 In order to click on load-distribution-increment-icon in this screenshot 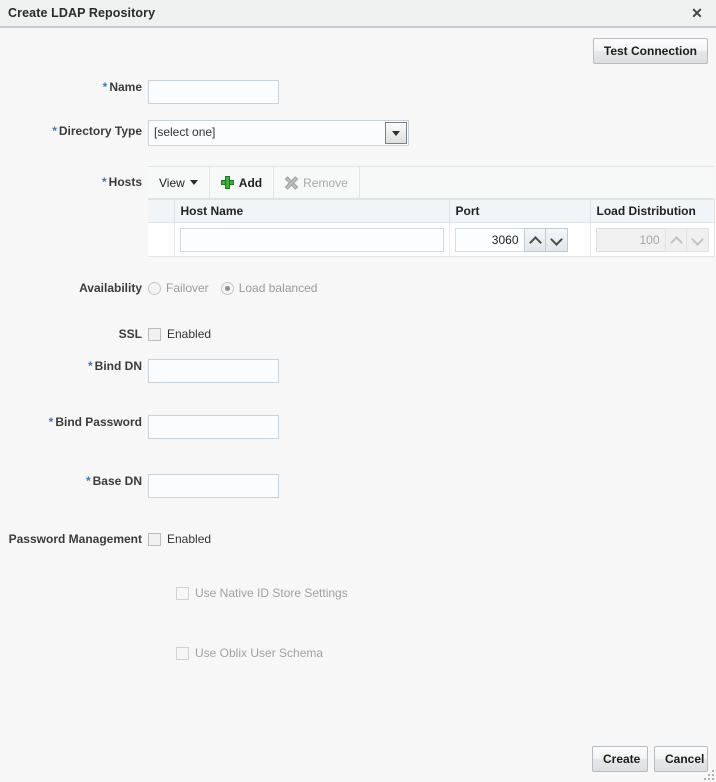, I will do `click(675, 239)`.